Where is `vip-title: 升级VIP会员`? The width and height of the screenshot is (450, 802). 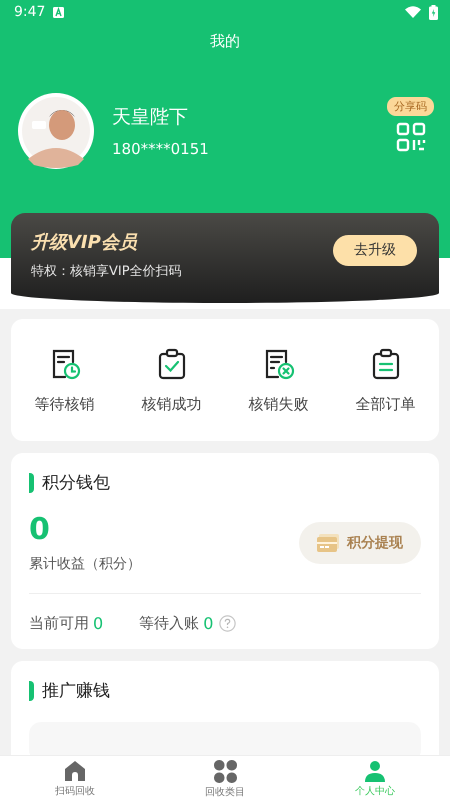
vip-title: 升级VIP会员 is located at coordinates (84, 242).